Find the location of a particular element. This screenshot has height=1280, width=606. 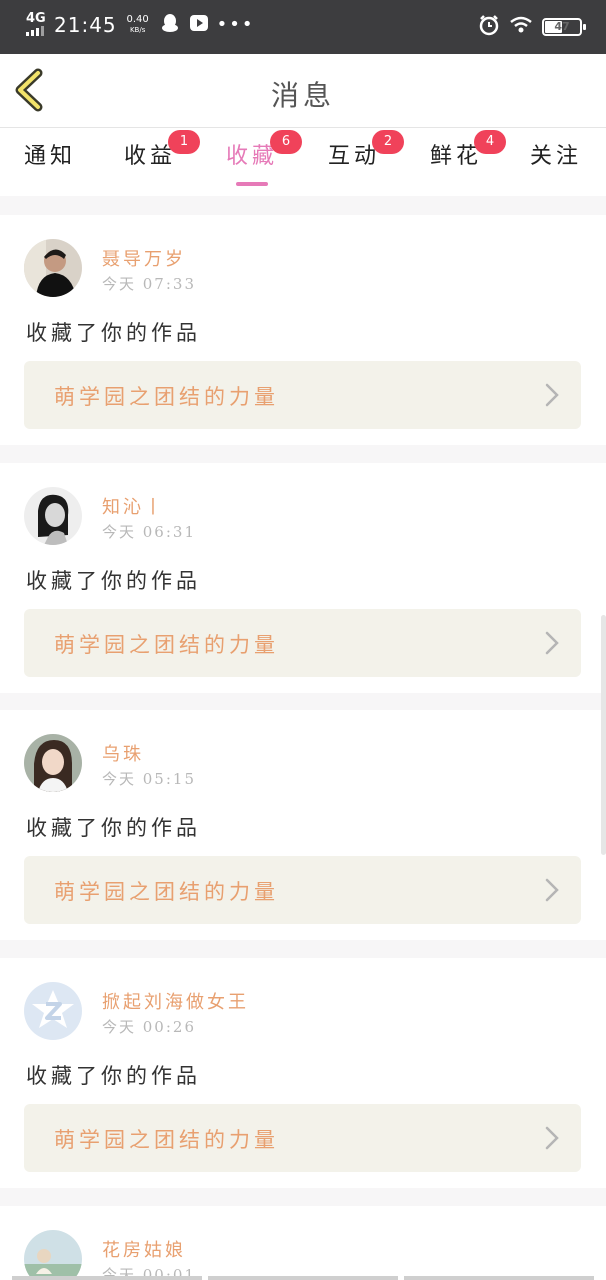

unread-badge: 6 is located at coordinates (286, 142).